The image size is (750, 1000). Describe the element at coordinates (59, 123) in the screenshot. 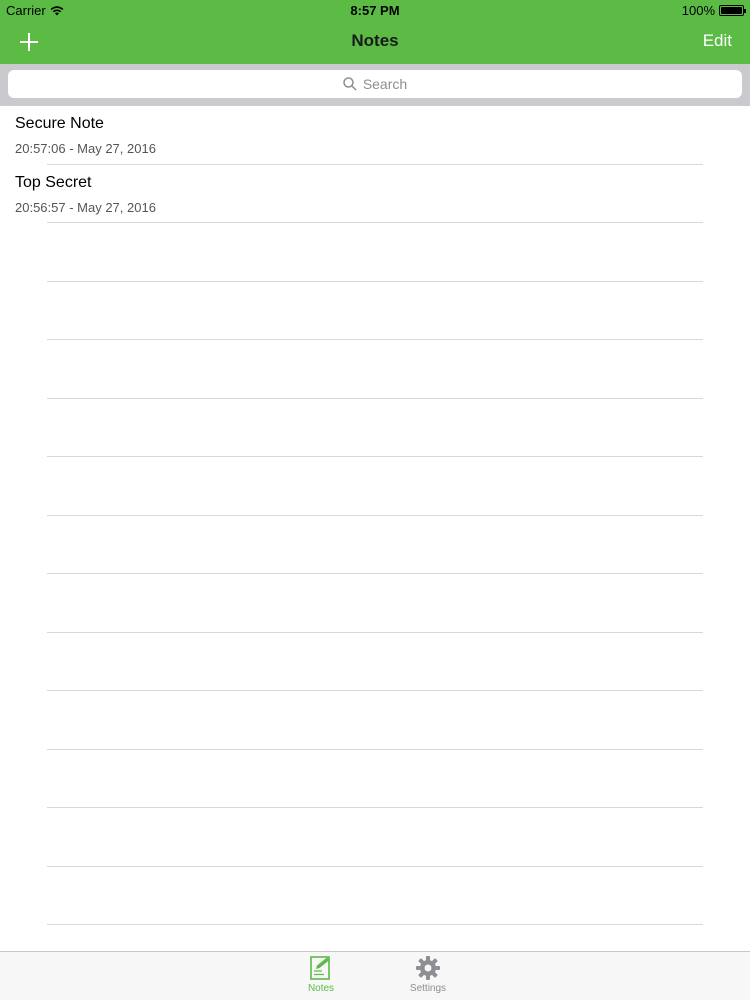

I see `note-title: Secure Note` at that location.